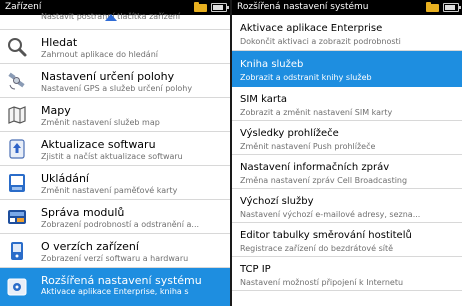  What do you see at coordinates (109, 190) in the screenshot?
I see `list-item-subtitle: Změnit nastavení paměťové karty` at bounding box center [109, 190].